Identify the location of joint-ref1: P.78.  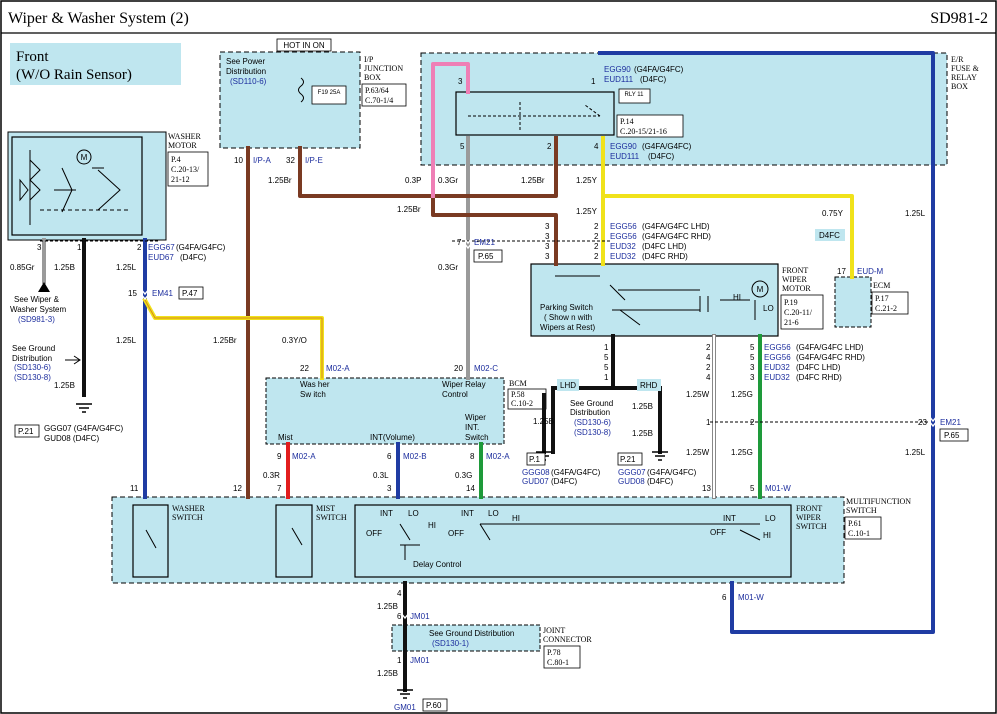
(554, 652).